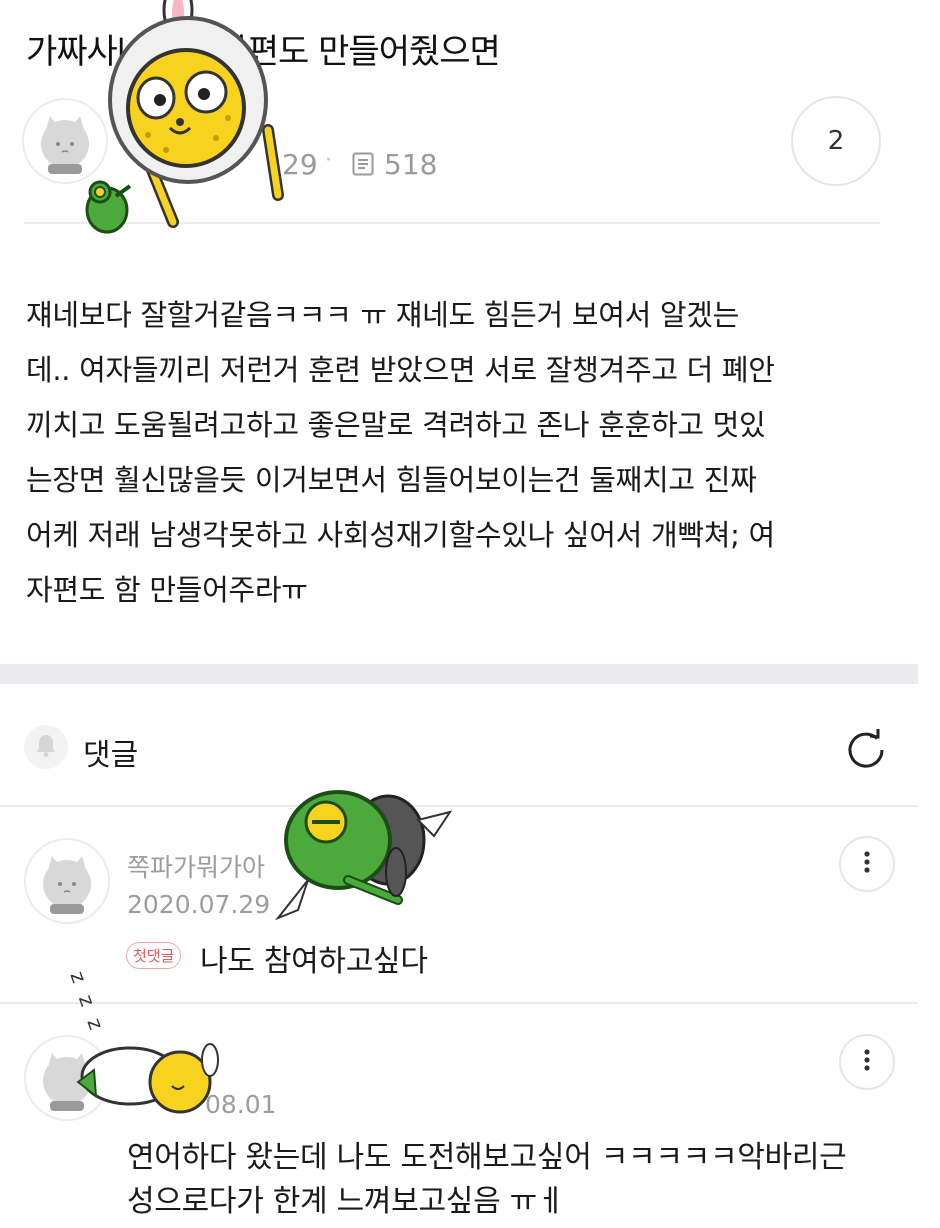  Describe the element at coordinates (346, 1201) in the screenshot. I see `comment-text-line: 성으로다가 한계 느껴보고싶음 ㅠㅔ` at that location.